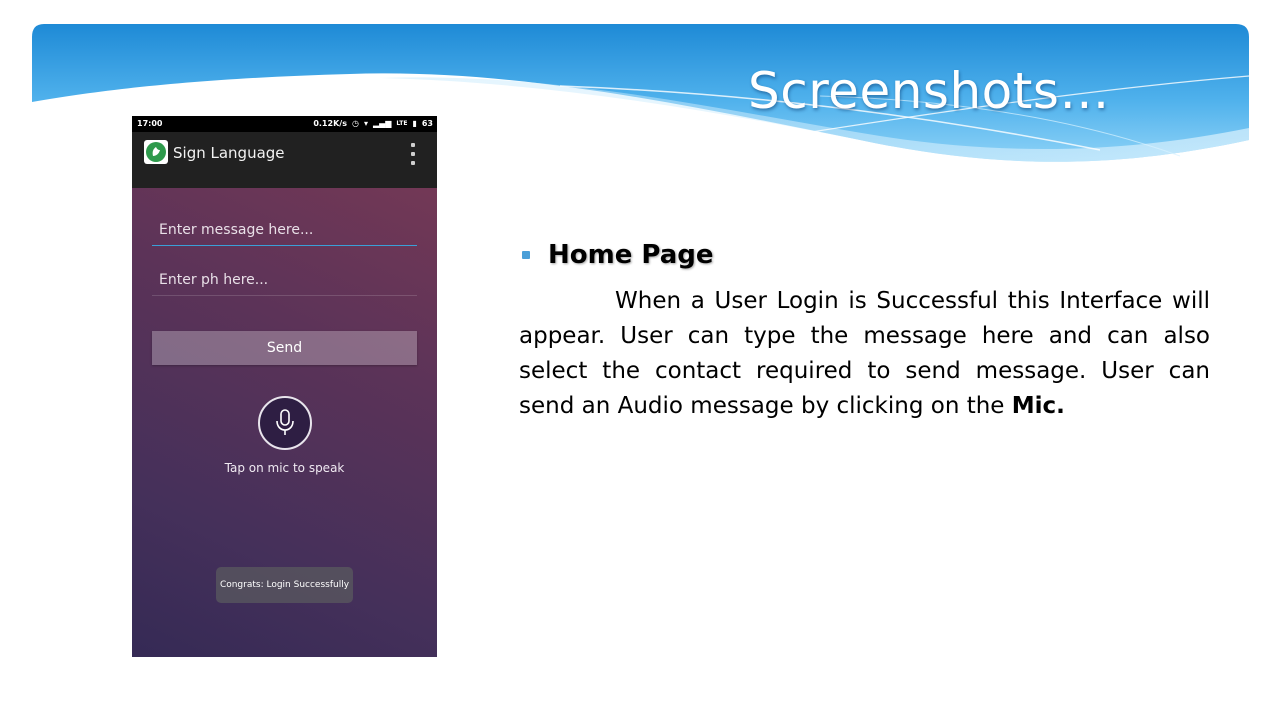 This screenshot has height=720, width=1280. What do you see at coordinates (284, 468) in the screenshot?
I see `mic-caption: Tap on mic to speak` at bounding box center [284, 468].